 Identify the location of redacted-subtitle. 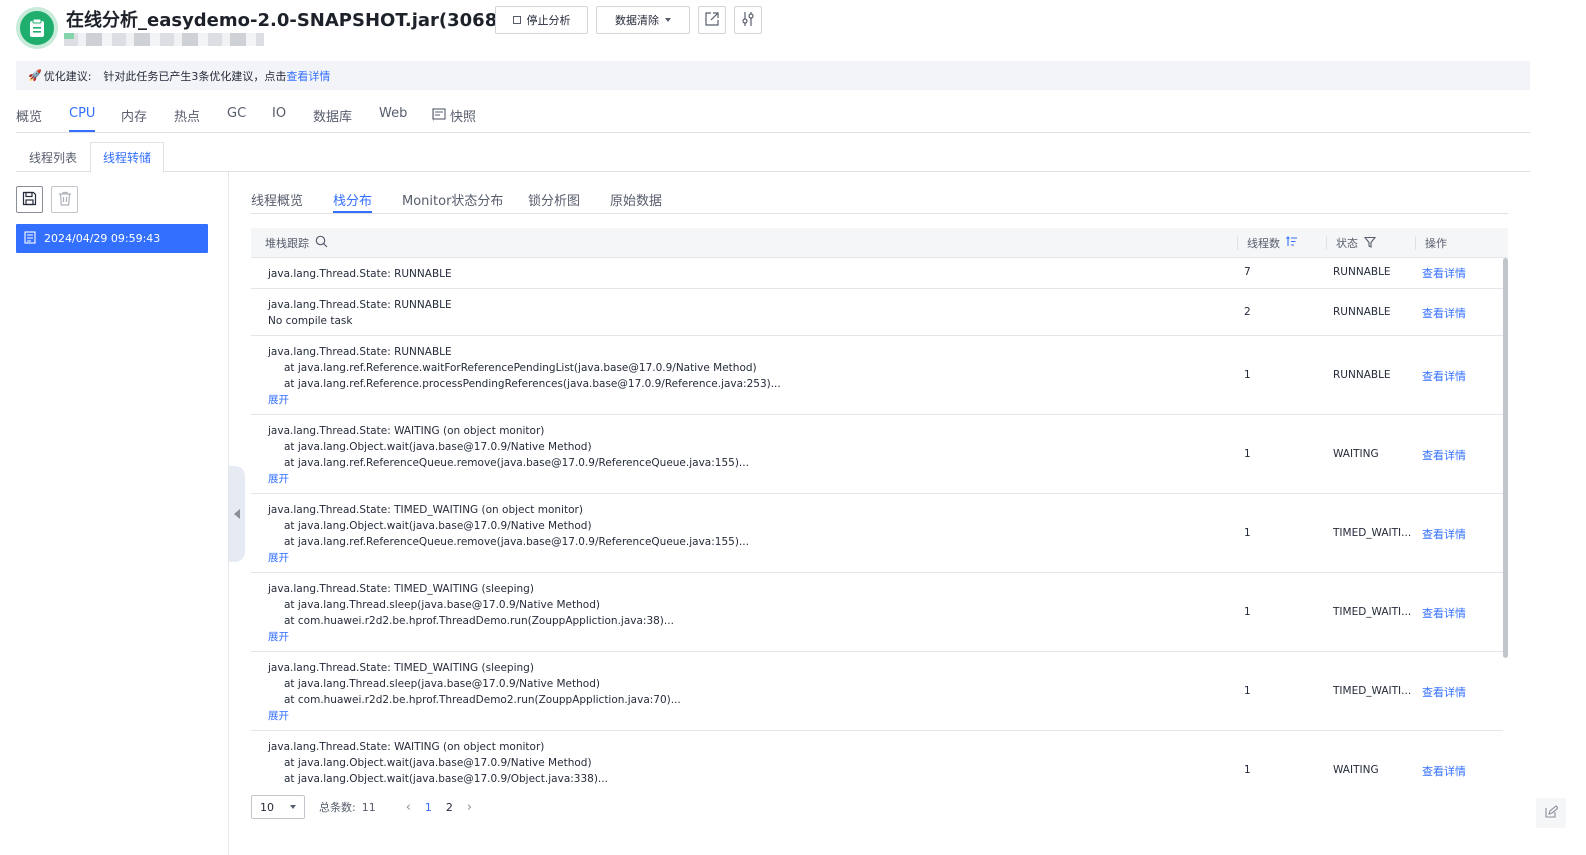
(164, 39).